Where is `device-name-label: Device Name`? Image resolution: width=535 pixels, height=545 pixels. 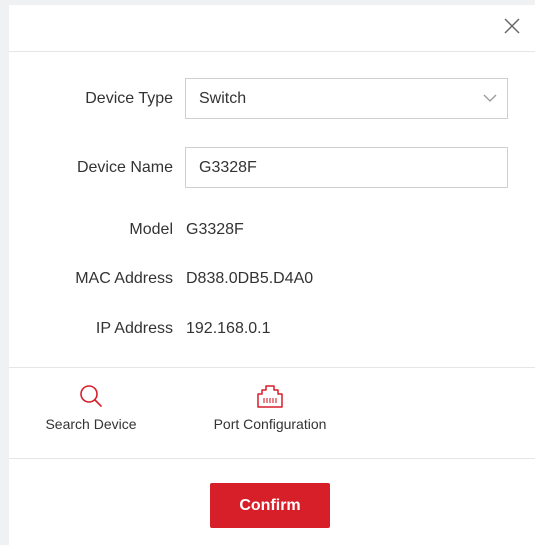 device-name-label: Device Name is located at coordinates (124, 167).